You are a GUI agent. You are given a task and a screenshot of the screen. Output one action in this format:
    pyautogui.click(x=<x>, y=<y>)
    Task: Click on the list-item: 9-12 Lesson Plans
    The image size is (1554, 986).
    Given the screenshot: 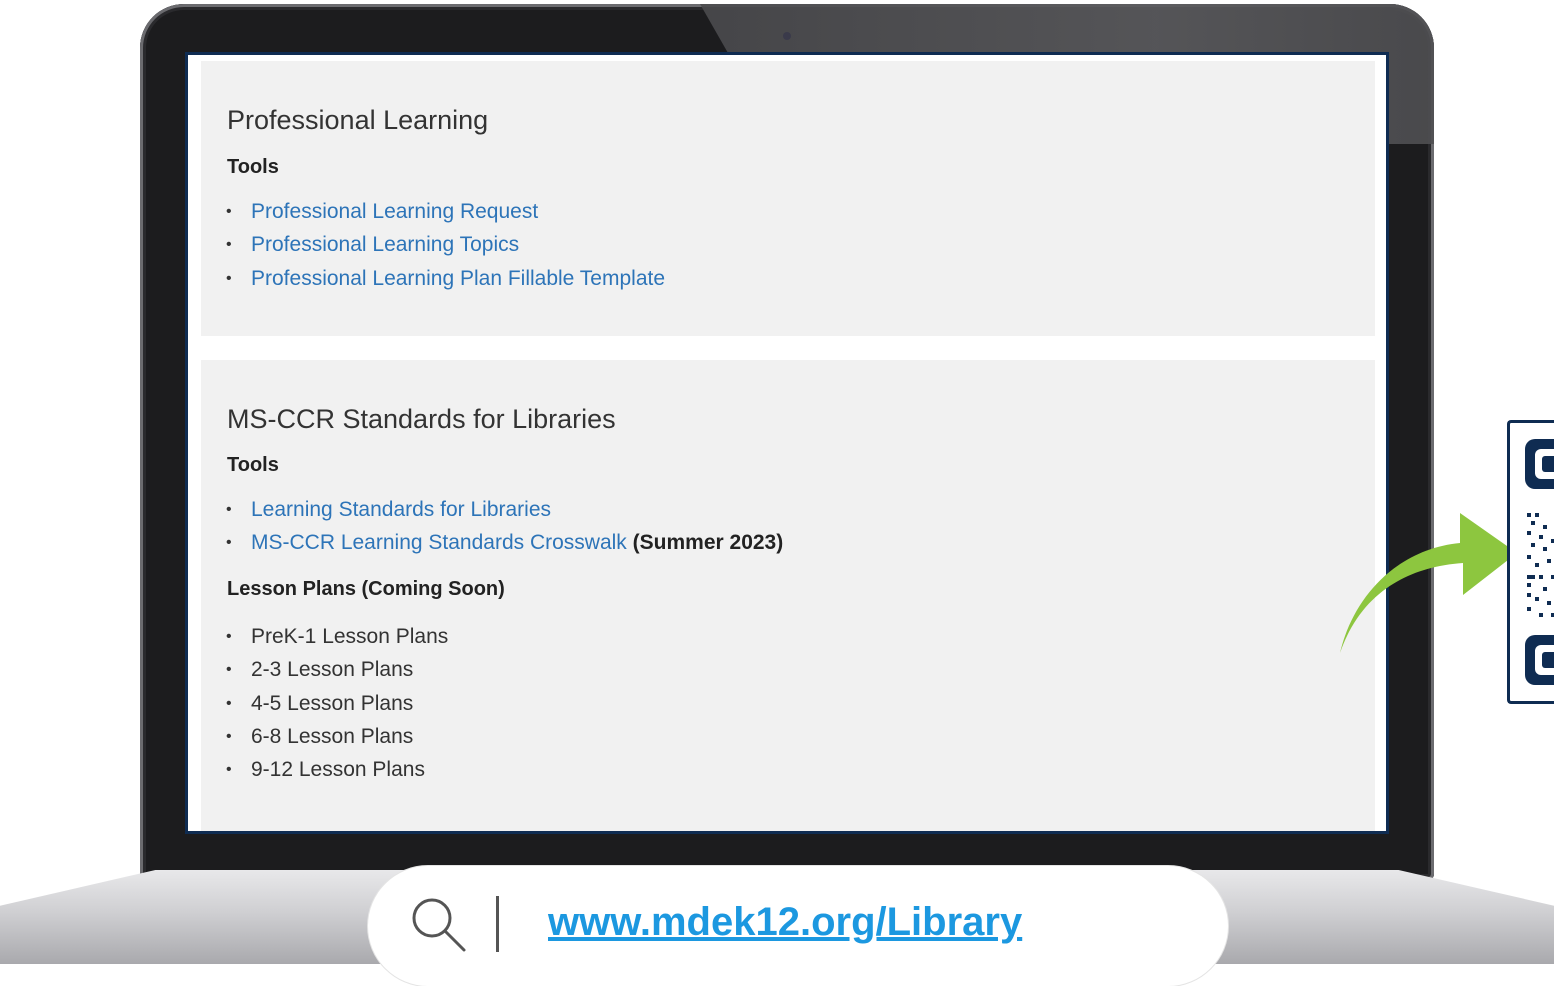 What is the action you would take?
    pyautogui.click(x=337, y=770)
    